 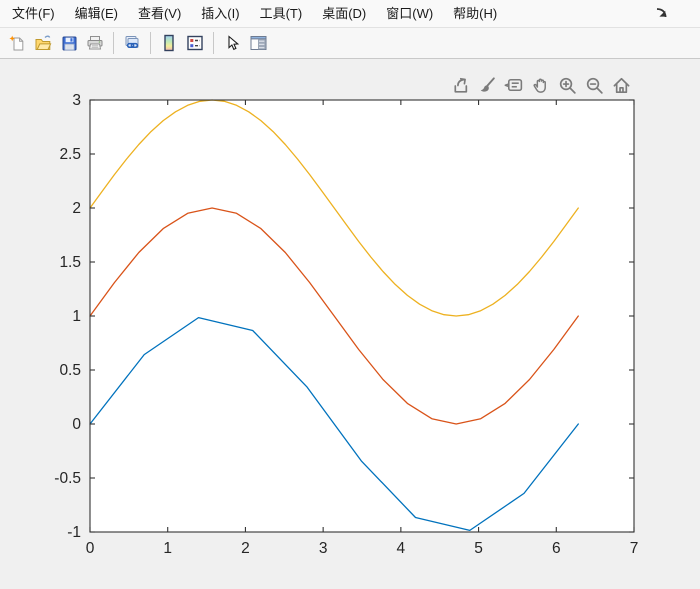 I want to click on new-figure-icon, so click(x=17, y=43).